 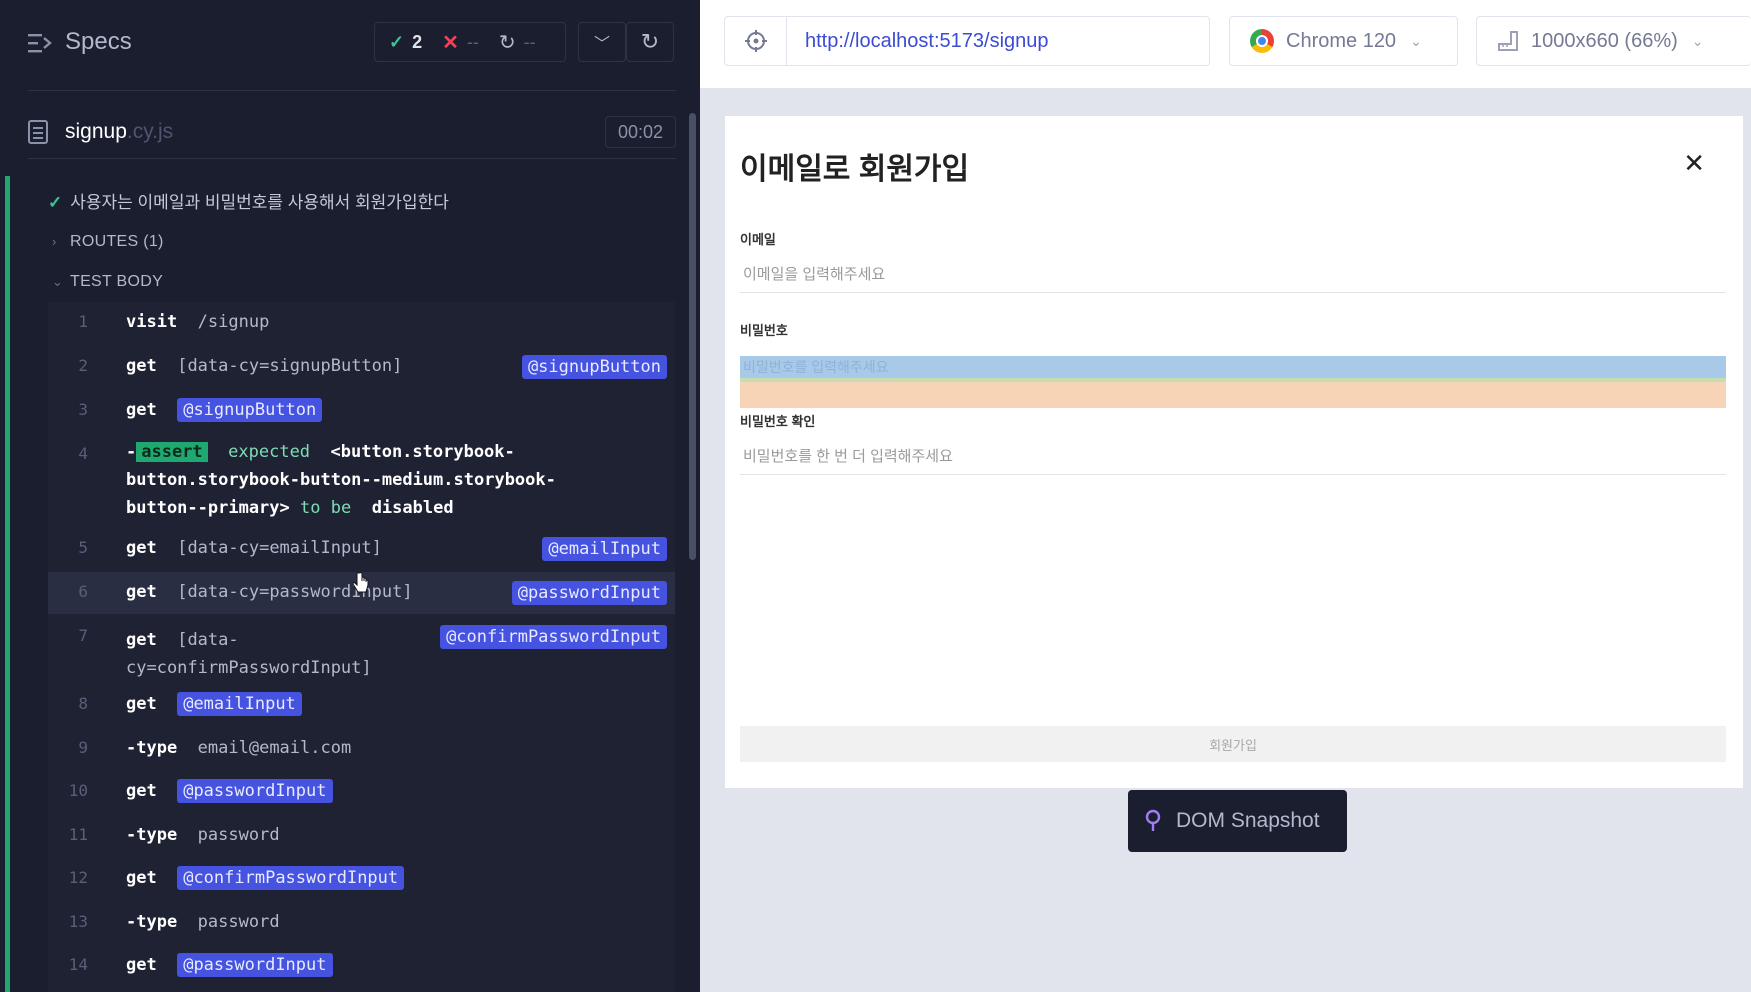 What do you see at coordinates (208, 640) in the screenshot?
I see `command-arg: [data-` at bounding box center [208, 640].